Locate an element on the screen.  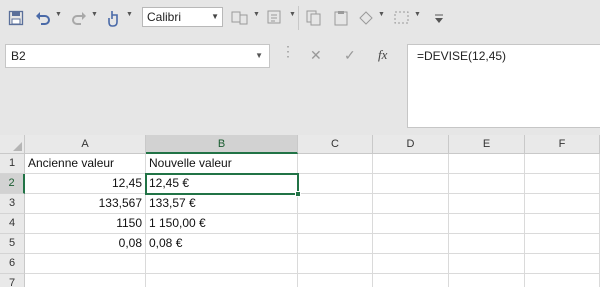
format-dropdown-icon: ▼ is located at coordinates (256, 14).